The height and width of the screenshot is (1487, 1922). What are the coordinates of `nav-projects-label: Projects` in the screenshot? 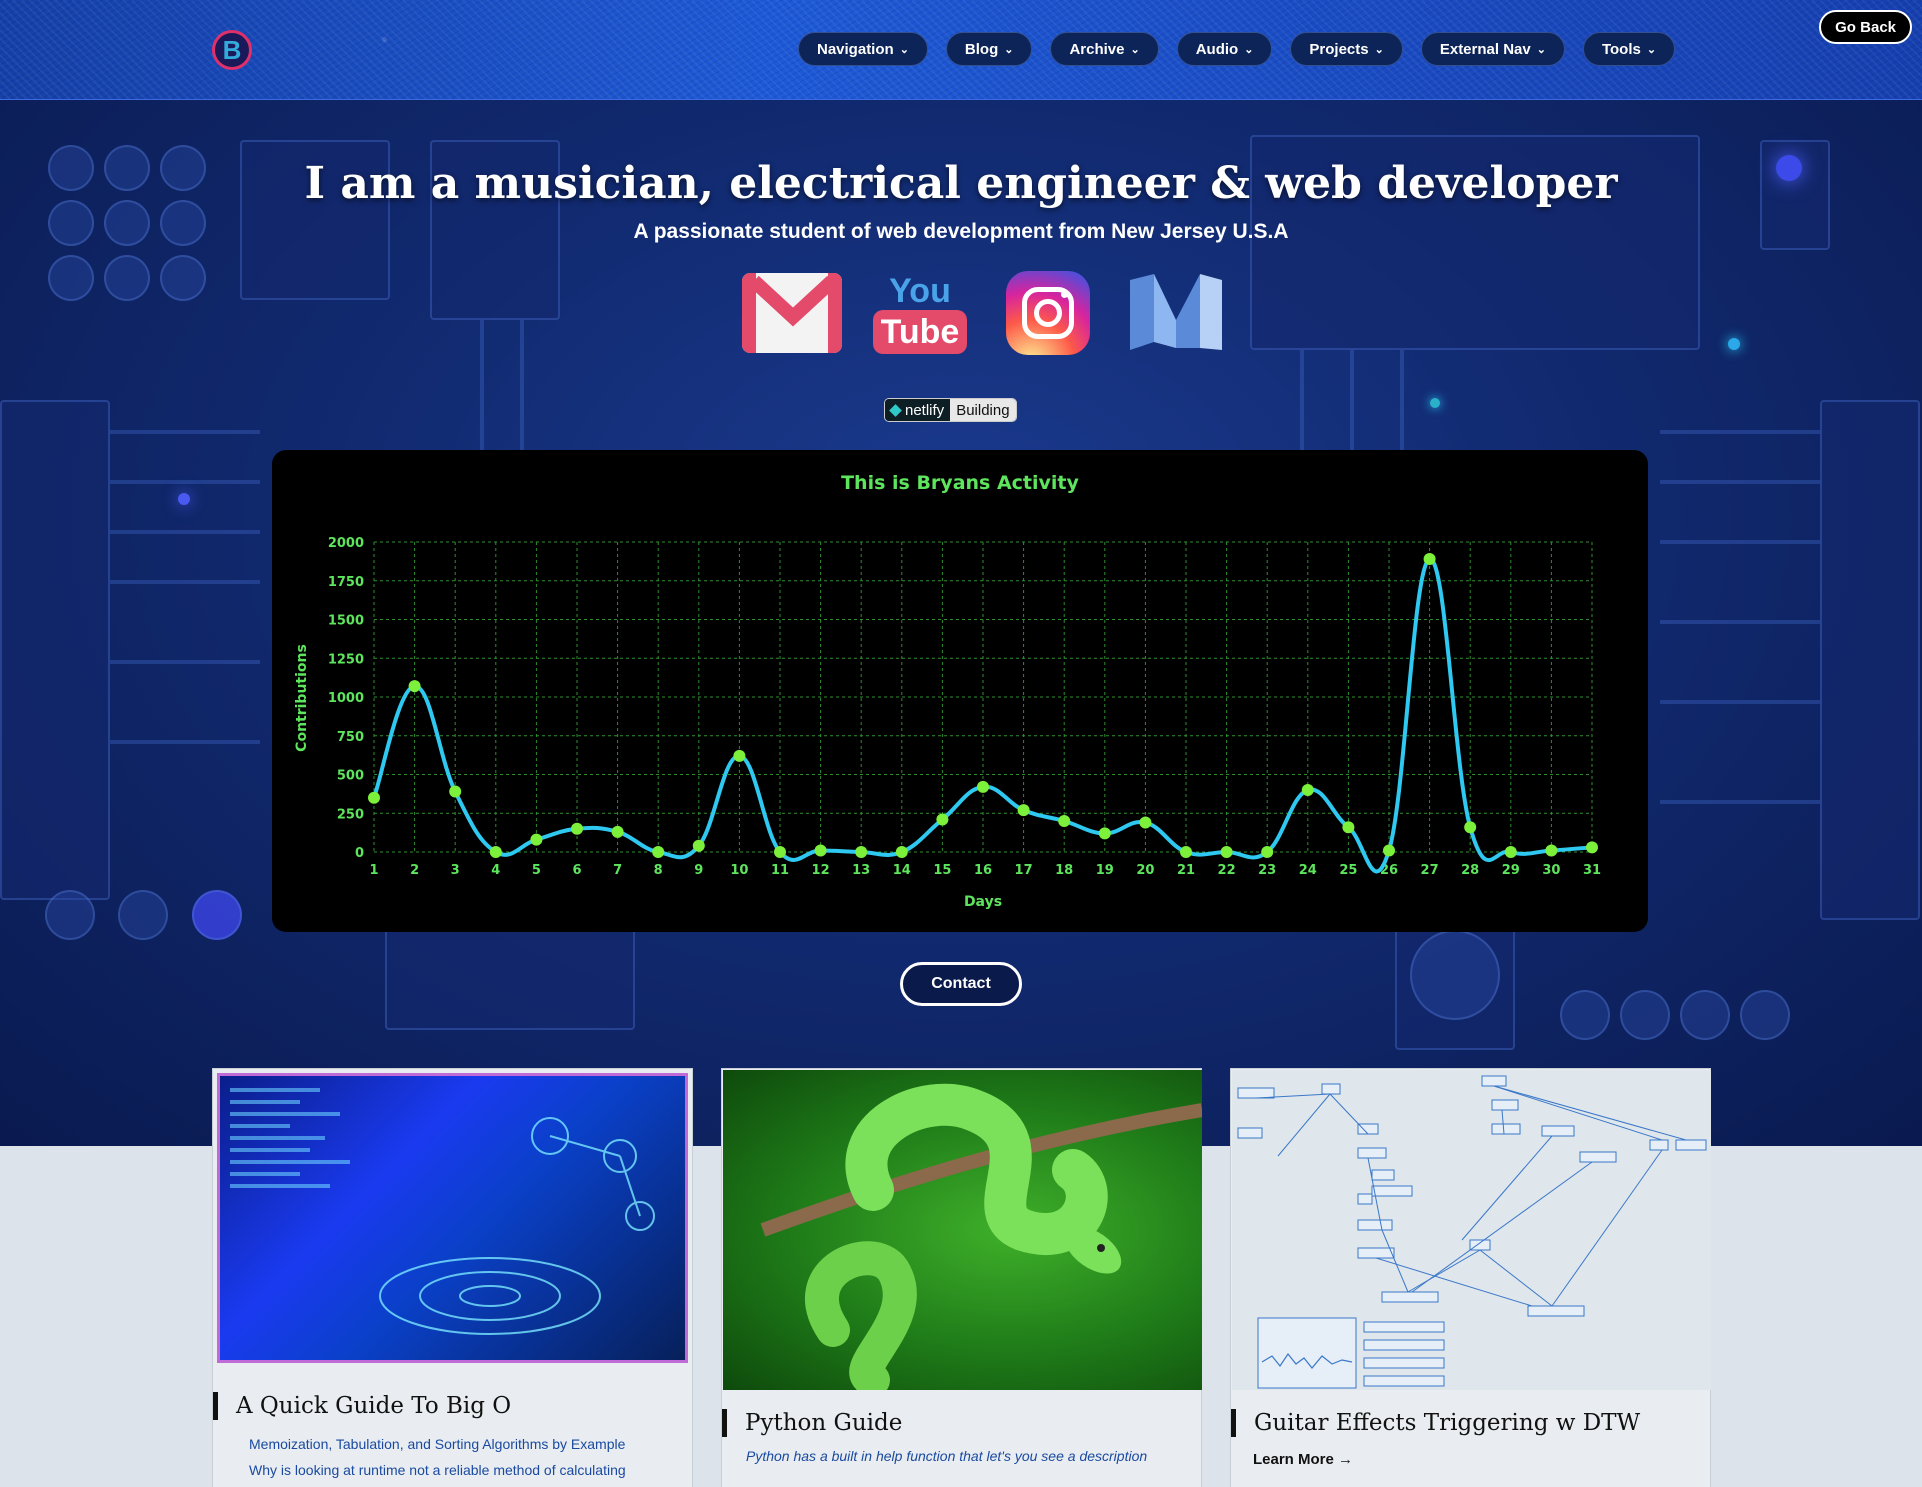 It's located at (1339, 49).